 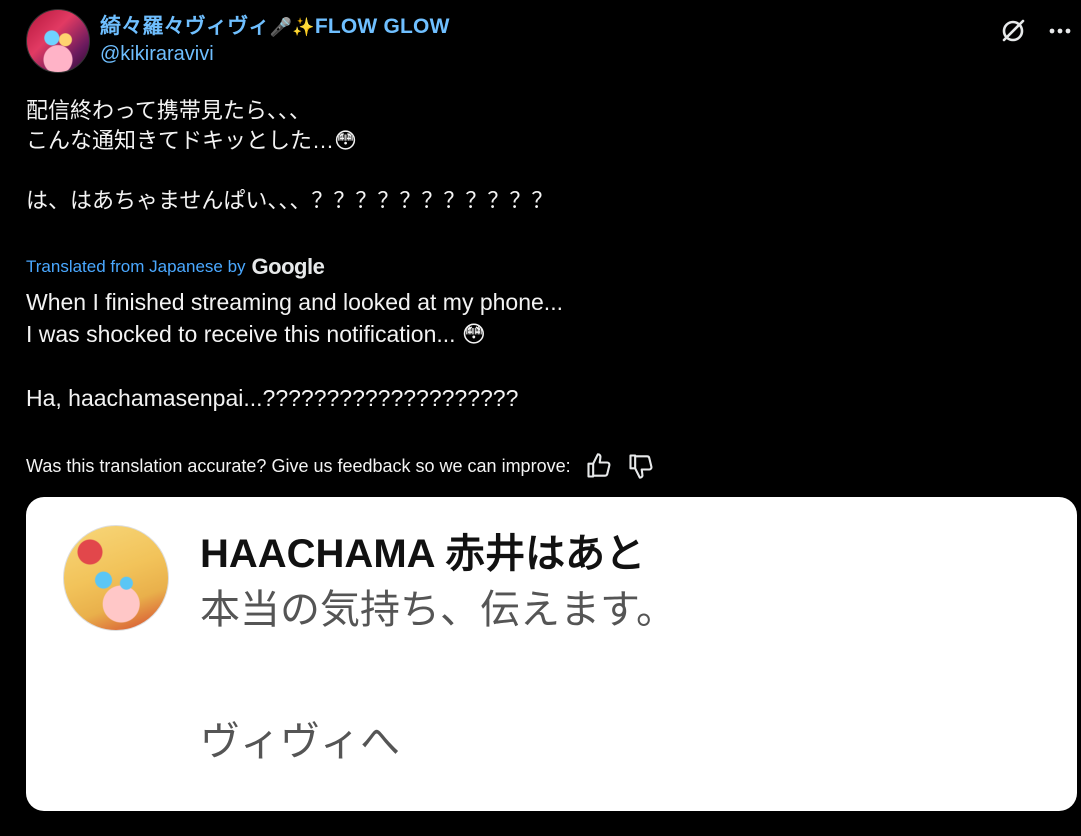 What do you see at coordinates (116, 578) in the screenshot?
I see `notification-avatar` at bounding box center [116, 578].